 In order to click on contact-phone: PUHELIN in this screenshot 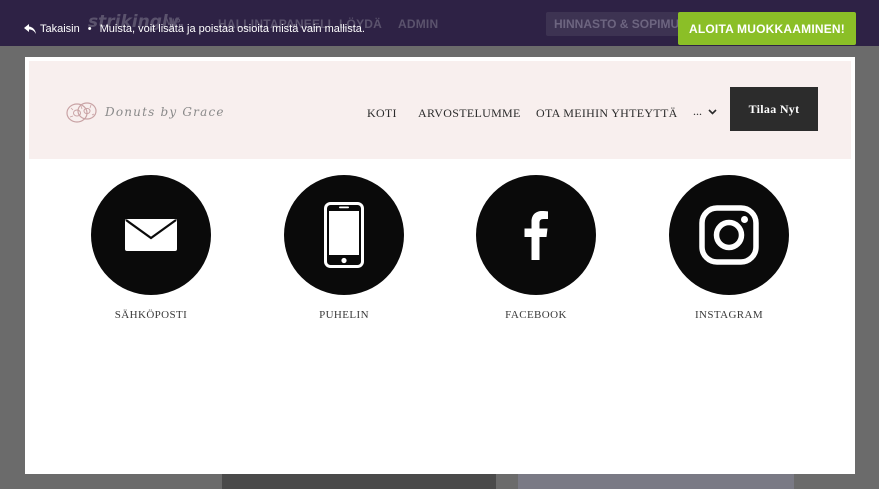, I will do `click(344, 248)`.